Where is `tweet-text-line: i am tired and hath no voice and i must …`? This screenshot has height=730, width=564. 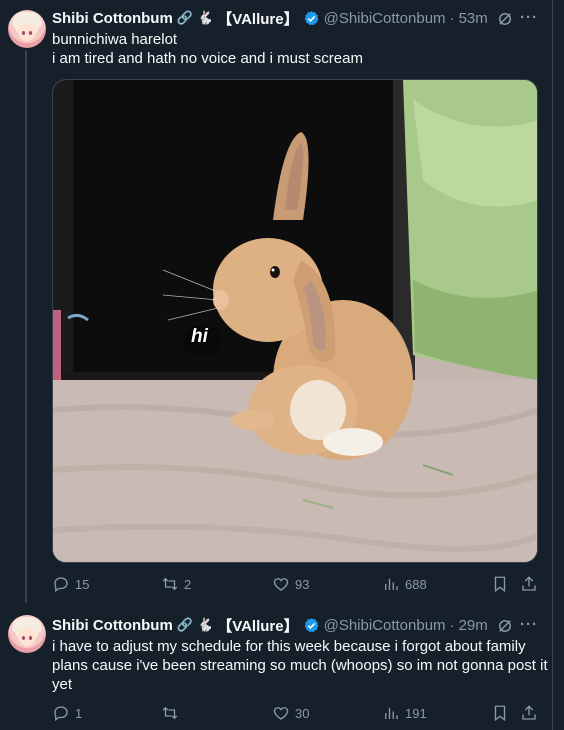
tweet-text-line: i am tired and hath no voice and i must … is located at coordinates (207, 58).